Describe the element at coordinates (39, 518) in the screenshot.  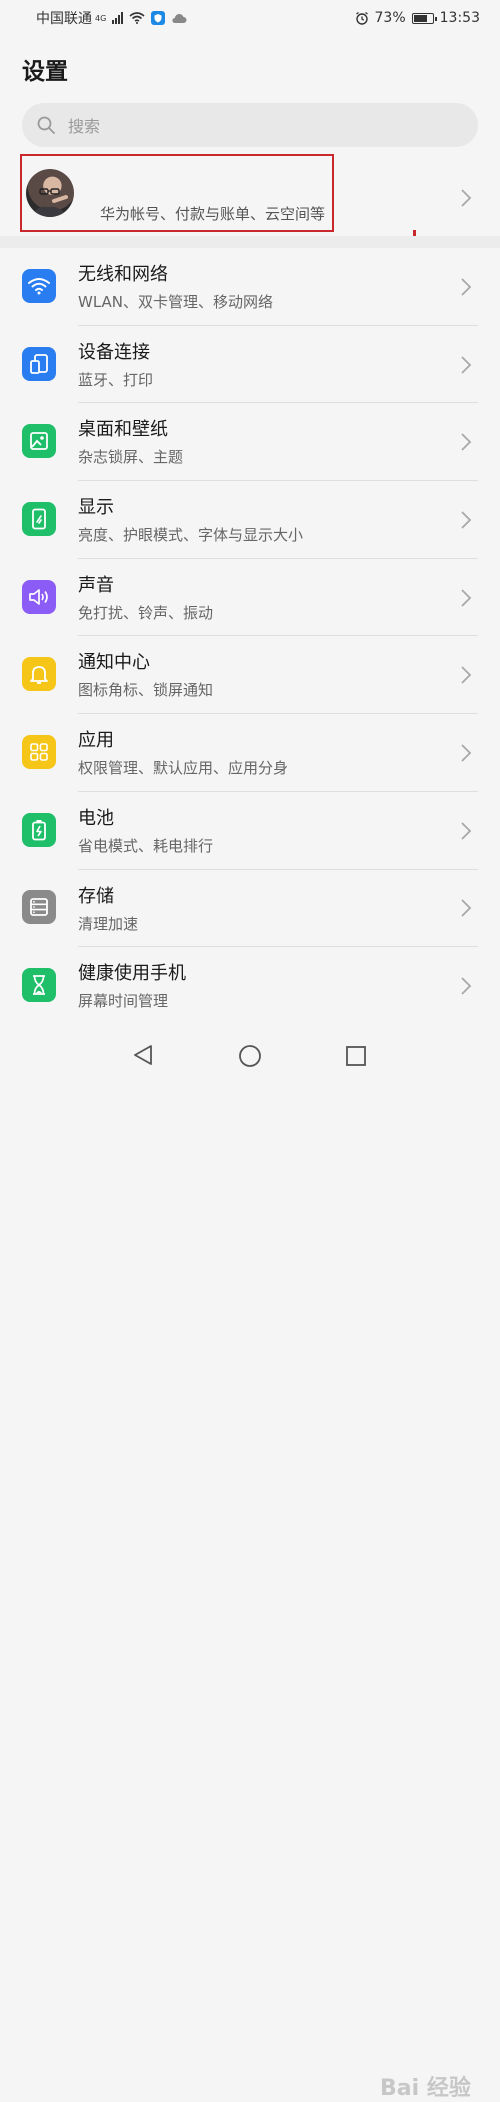
I see `display-icon` at that location.